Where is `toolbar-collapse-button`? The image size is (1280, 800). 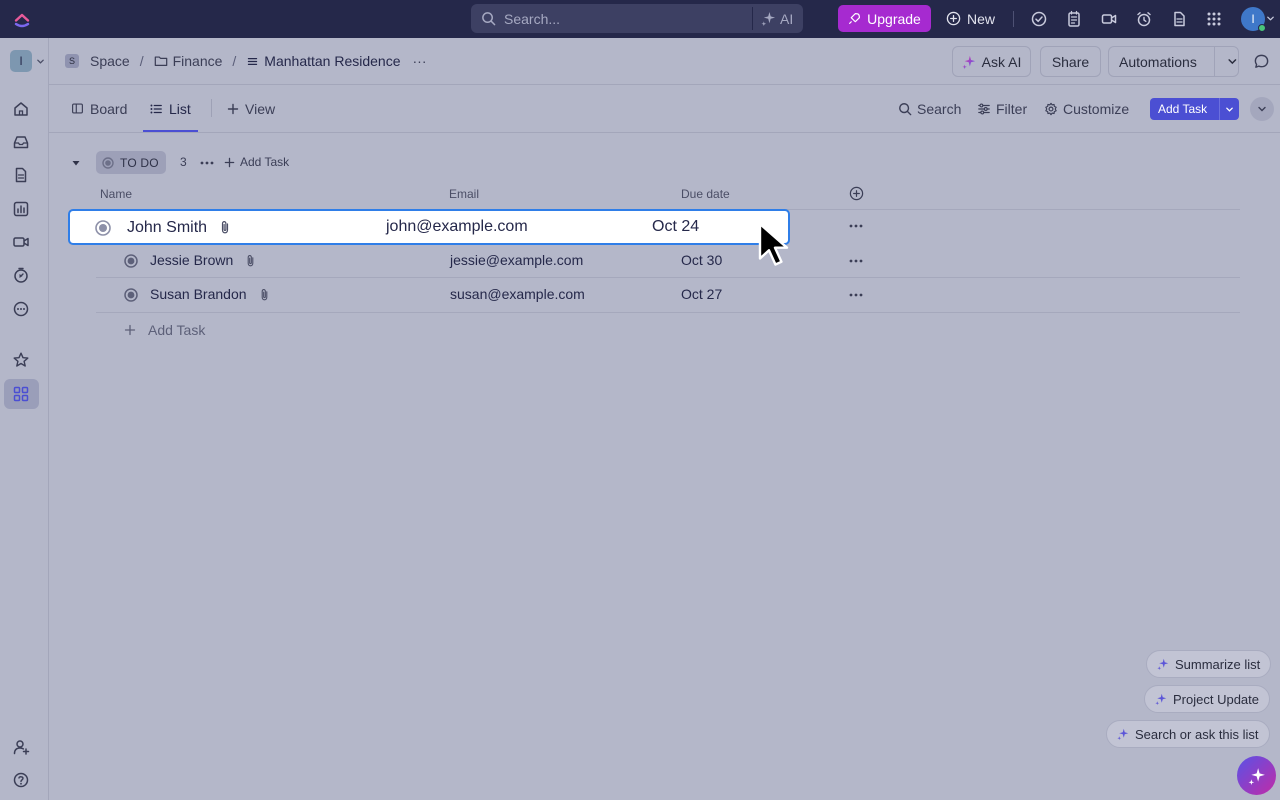 toolbar-collapse-button is located at coordinates (1262, 109).